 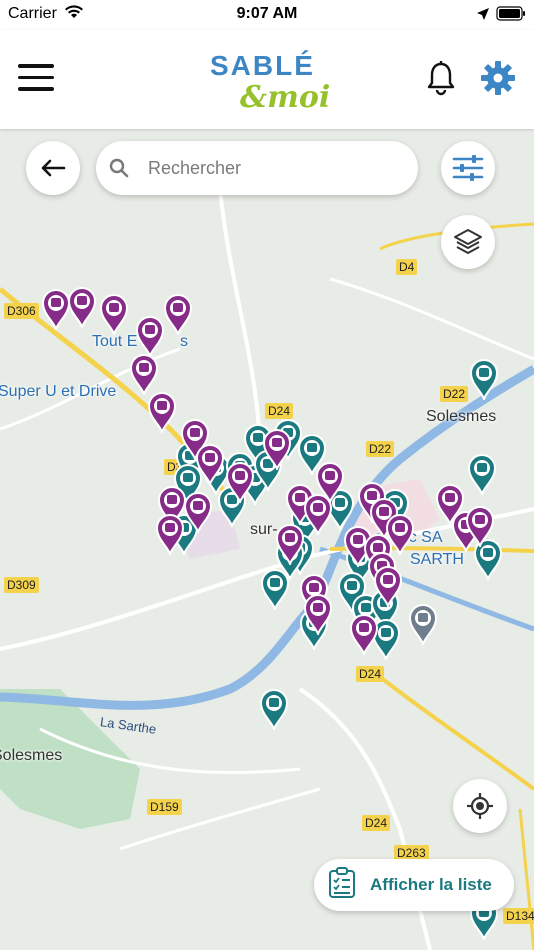 I want to click on search-input, so click(x=273, y=168).